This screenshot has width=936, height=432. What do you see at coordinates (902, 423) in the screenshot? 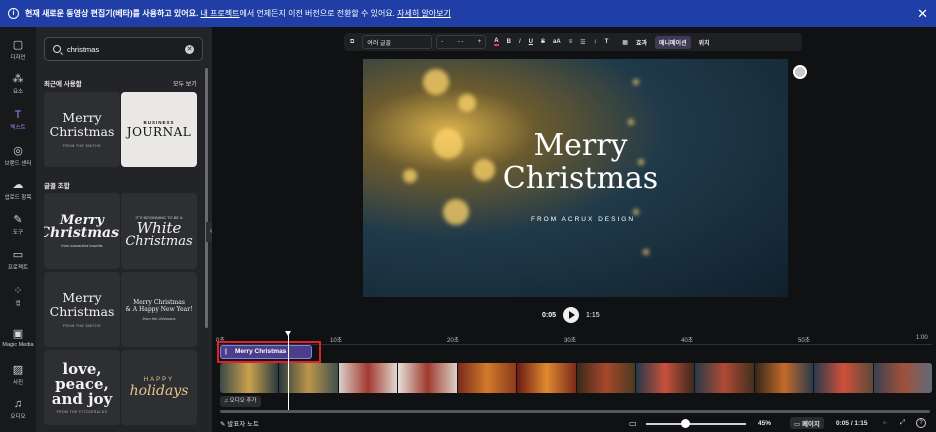
I see `fullscreen-icon: ⤢` at bounding box center [902, 423].